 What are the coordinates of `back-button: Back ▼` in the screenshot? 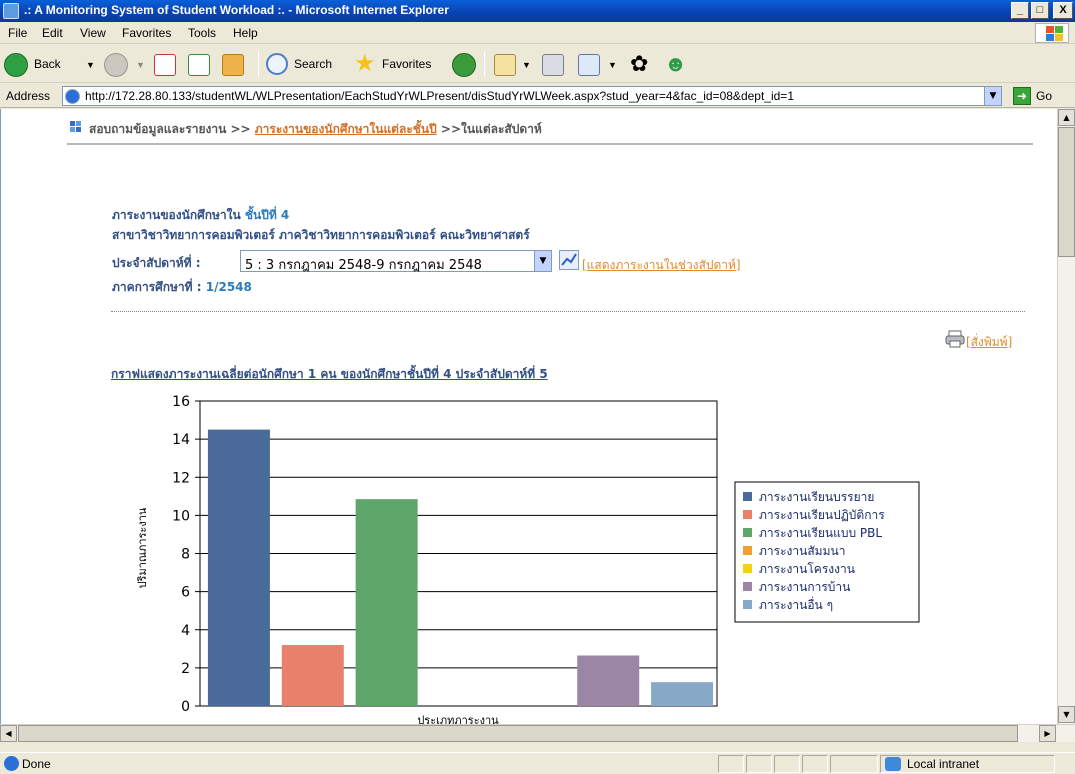 It's located at (50, 64).